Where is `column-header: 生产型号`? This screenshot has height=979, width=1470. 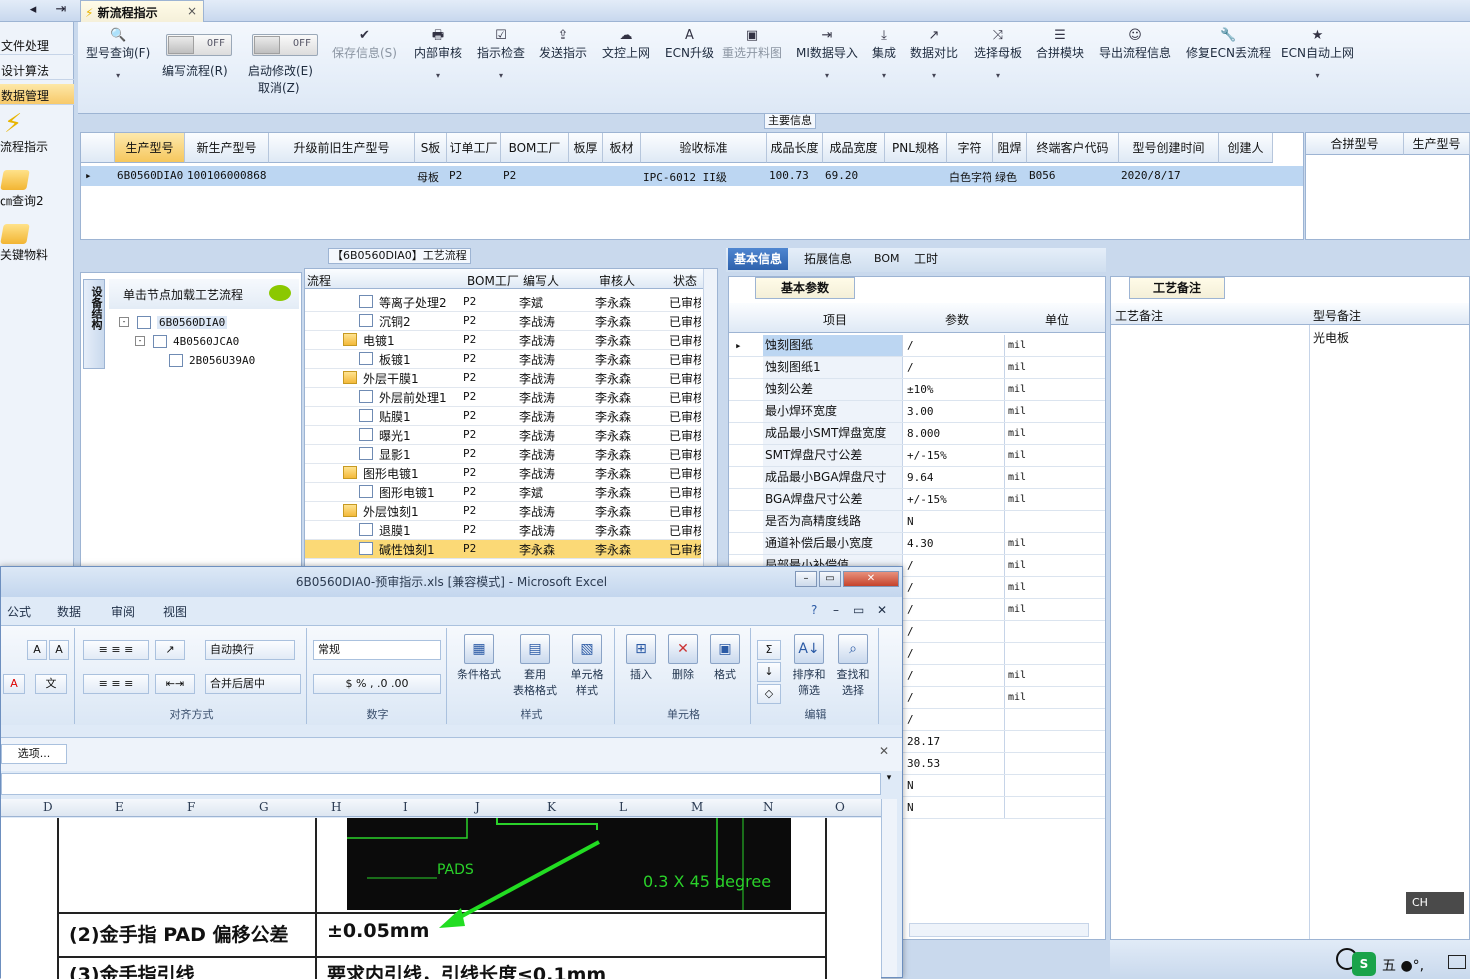
column-header: 生产型号 is located at coordinates (150, 148).